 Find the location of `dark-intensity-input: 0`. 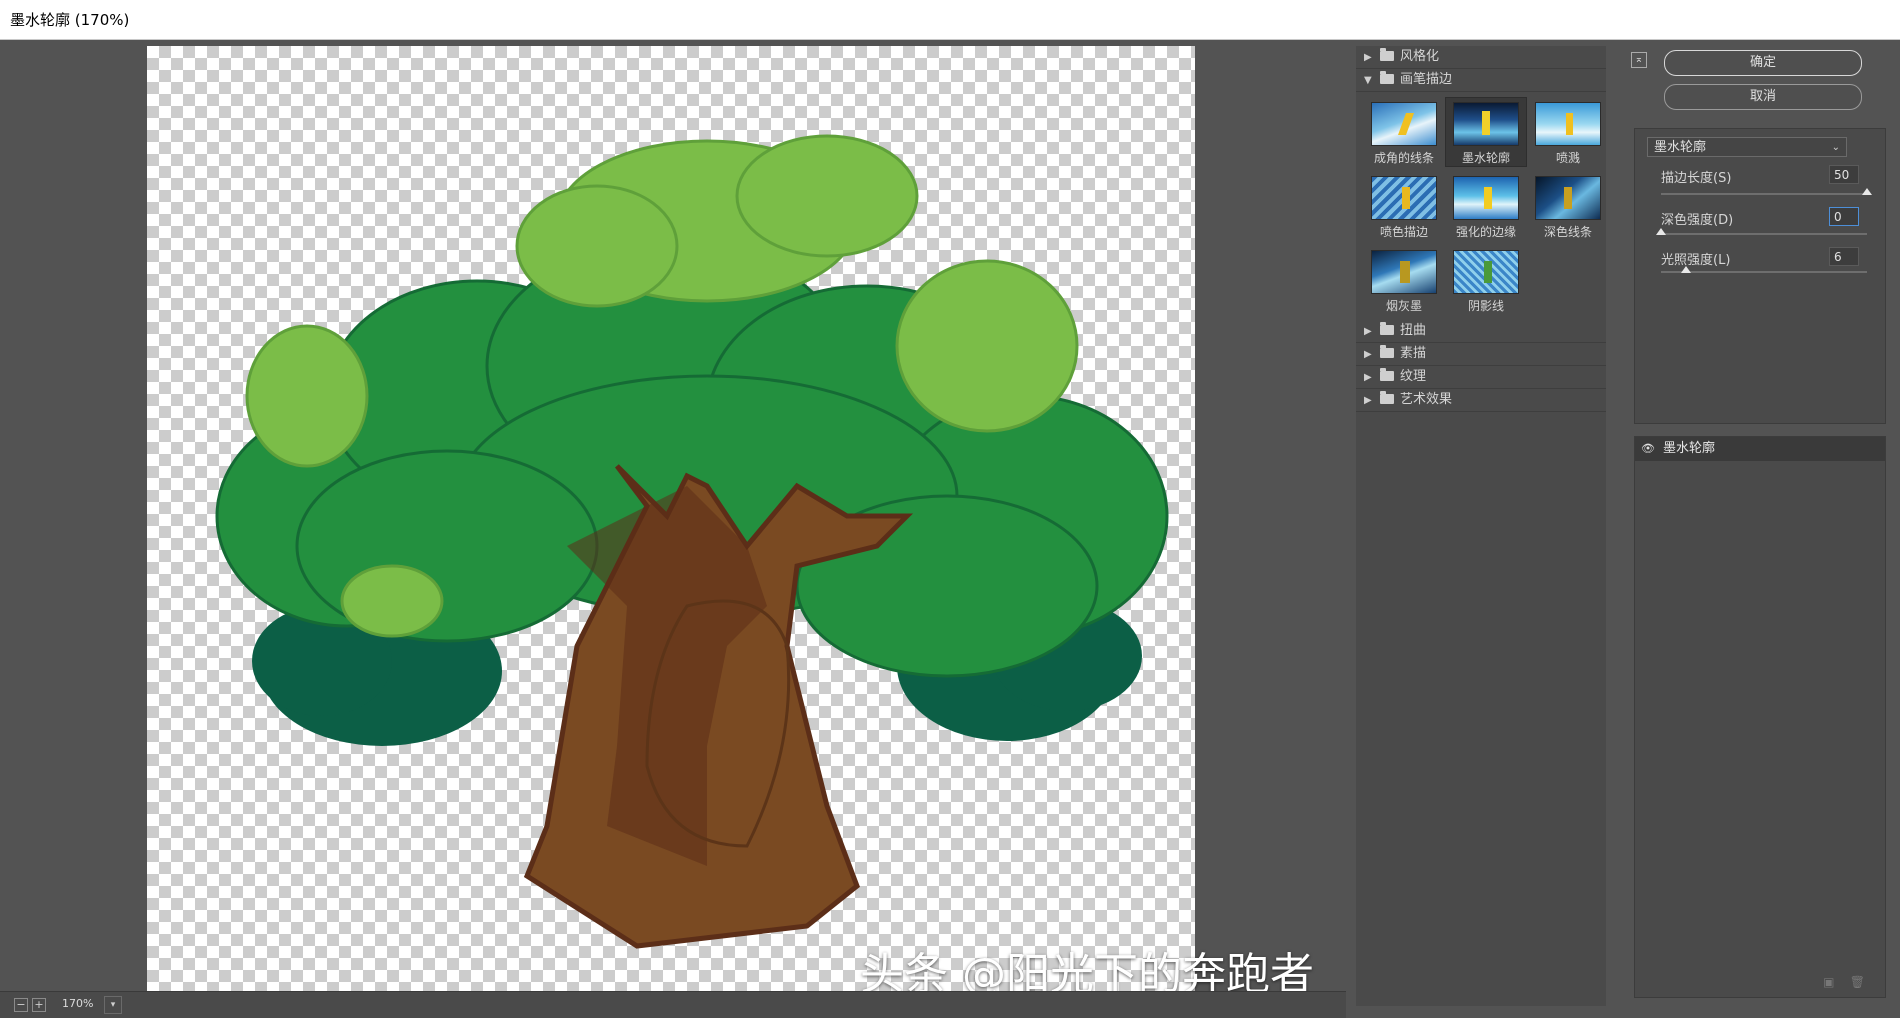

dark-intensity-input: 0 is located at coordinates (1844, 216).